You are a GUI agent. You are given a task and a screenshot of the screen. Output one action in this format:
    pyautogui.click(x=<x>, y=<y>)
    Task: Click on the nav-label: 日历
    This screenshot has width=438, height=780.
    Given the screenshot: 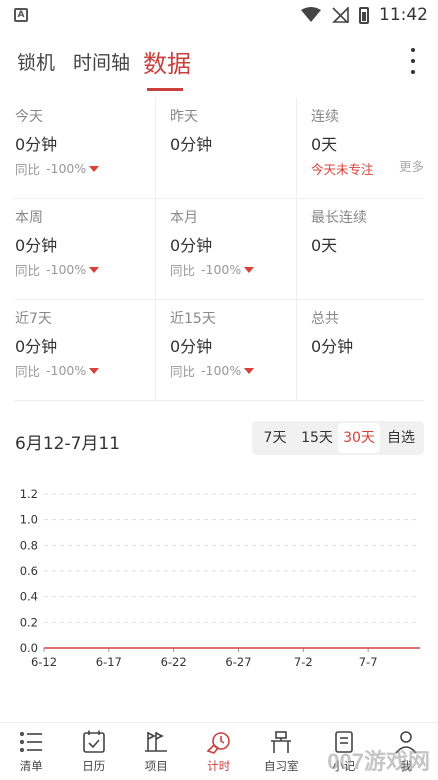 What is the action you would take?
    pyautogui.click(x=94, y=766)
    